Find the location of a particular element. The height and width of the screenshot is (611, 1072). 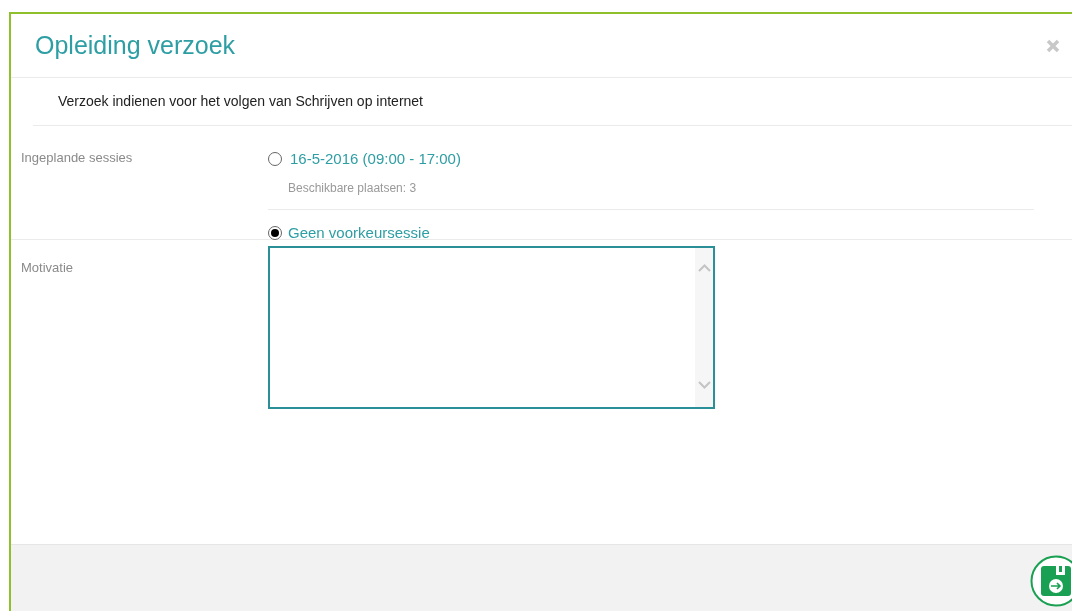

radio-option: Geen voorkeursessie is located at coordinates (651, 232).